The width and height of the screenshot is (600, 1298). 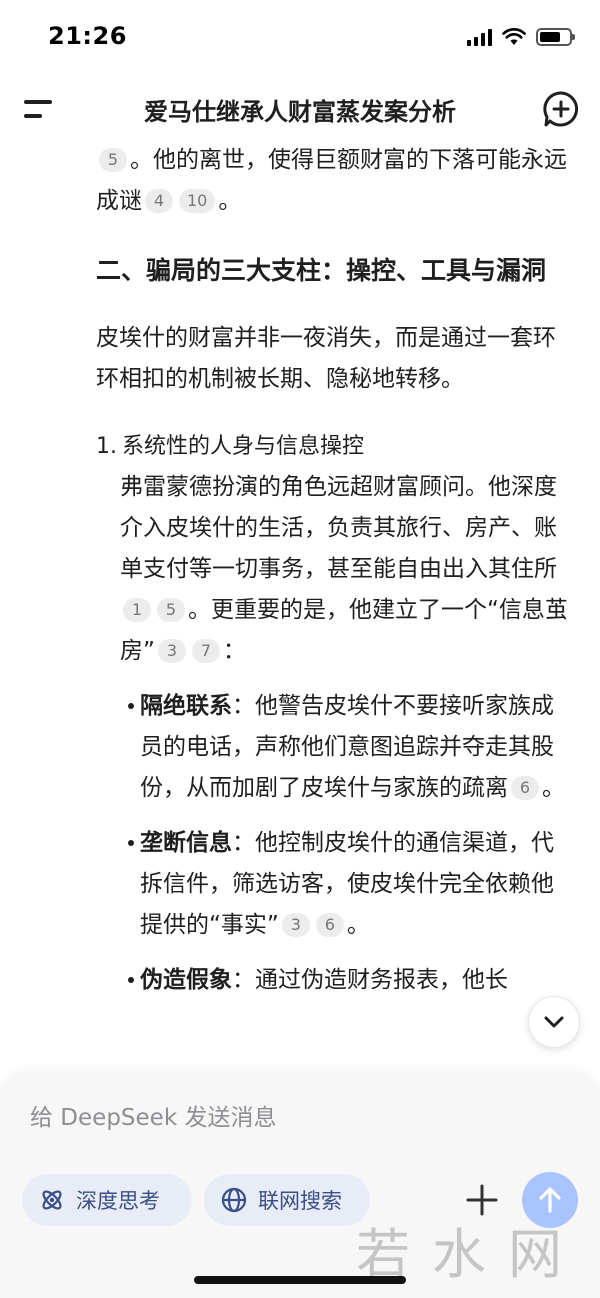 I want to click on status-time: 21:26, so click(x=87, y=36).